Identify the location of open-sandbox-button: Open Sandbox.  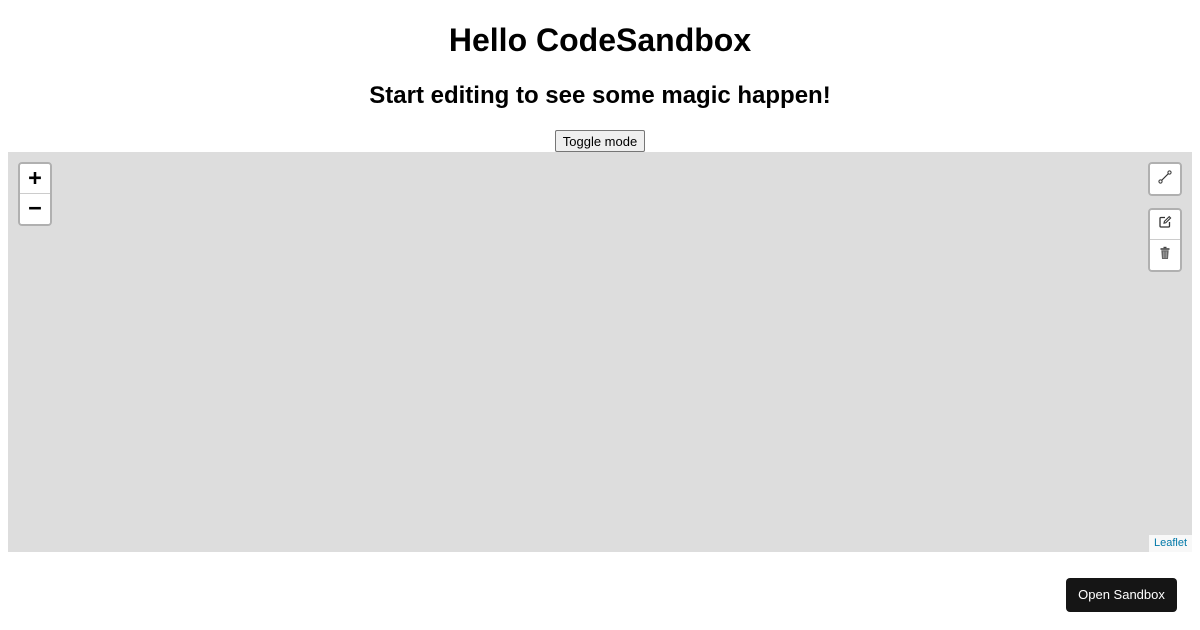
(1121, 595).